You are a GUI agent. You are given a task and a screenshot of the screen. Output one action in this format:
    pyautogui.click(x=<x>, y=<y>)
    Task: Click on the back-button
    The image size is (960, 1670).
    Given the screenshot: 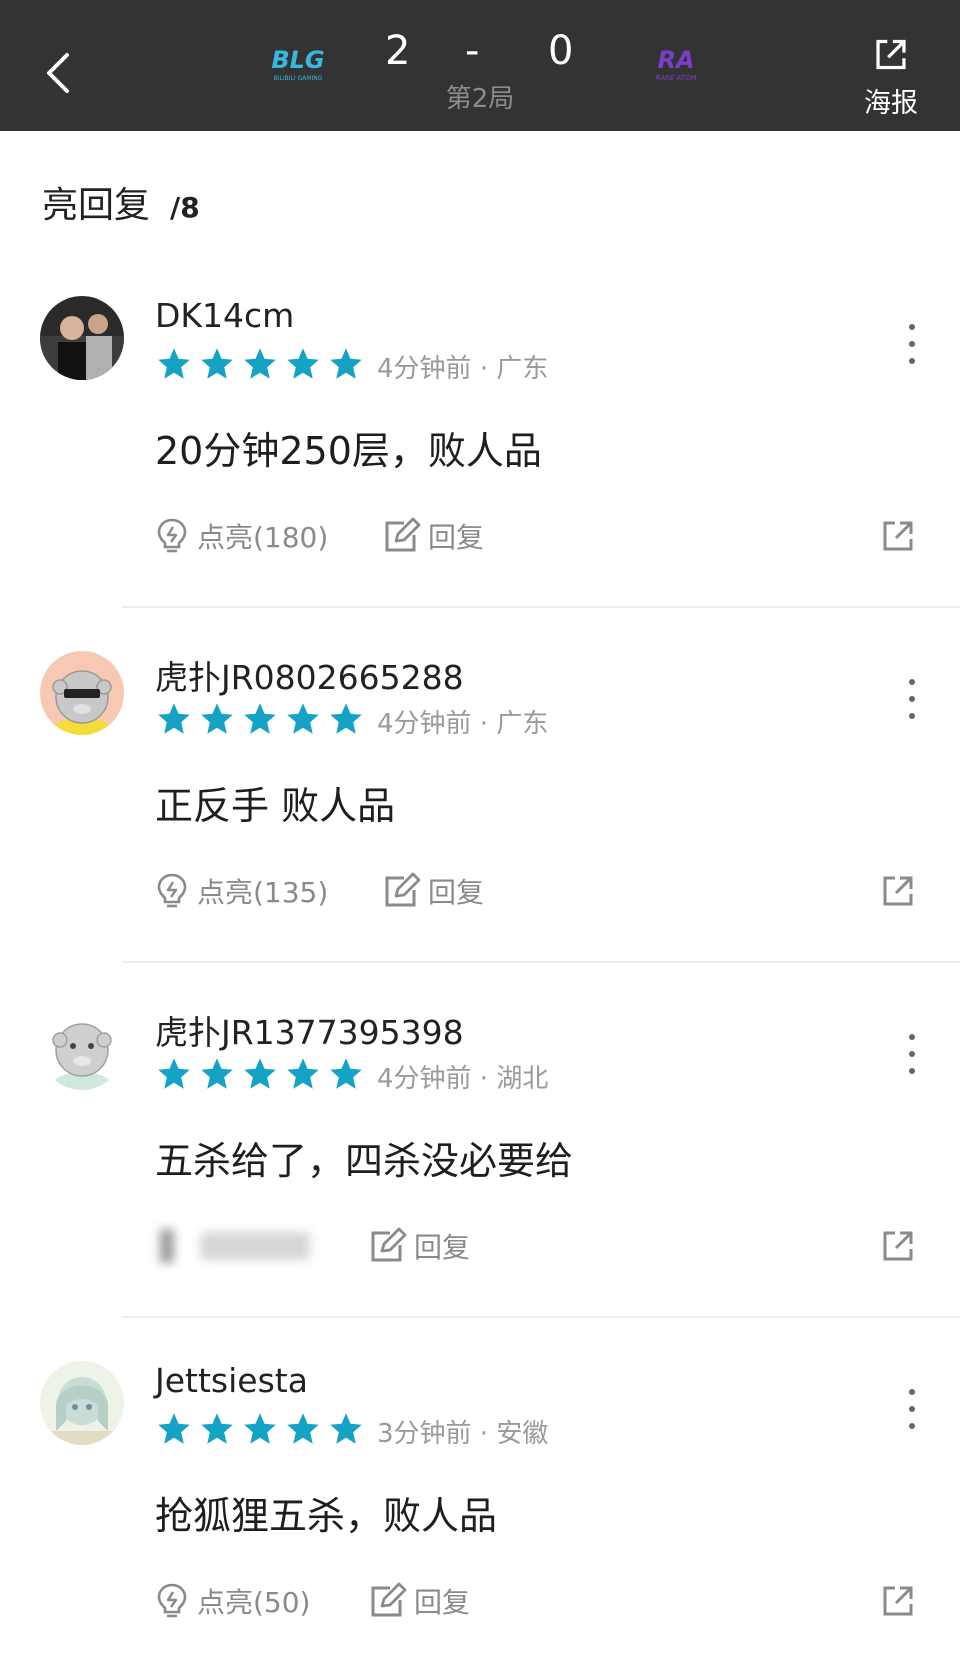 What is the action you would take?
    pyautogui.click(x=58, y=73)
    